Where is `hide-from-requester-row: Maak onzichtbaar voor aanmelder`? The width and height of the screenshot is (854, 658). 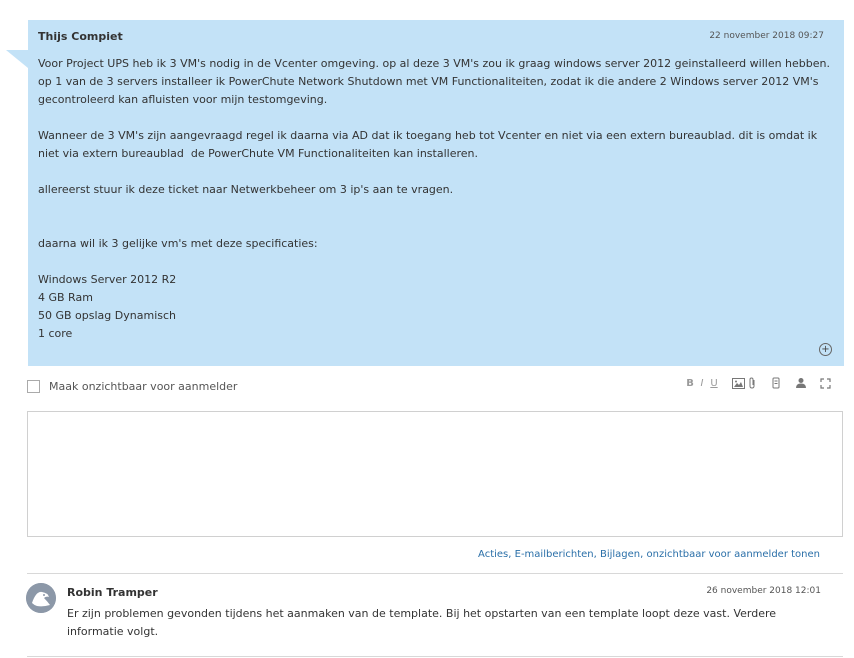 hide-from-requester-row: Maak onzichtbaar voor aanmelder is located at coordinates (132, 386).